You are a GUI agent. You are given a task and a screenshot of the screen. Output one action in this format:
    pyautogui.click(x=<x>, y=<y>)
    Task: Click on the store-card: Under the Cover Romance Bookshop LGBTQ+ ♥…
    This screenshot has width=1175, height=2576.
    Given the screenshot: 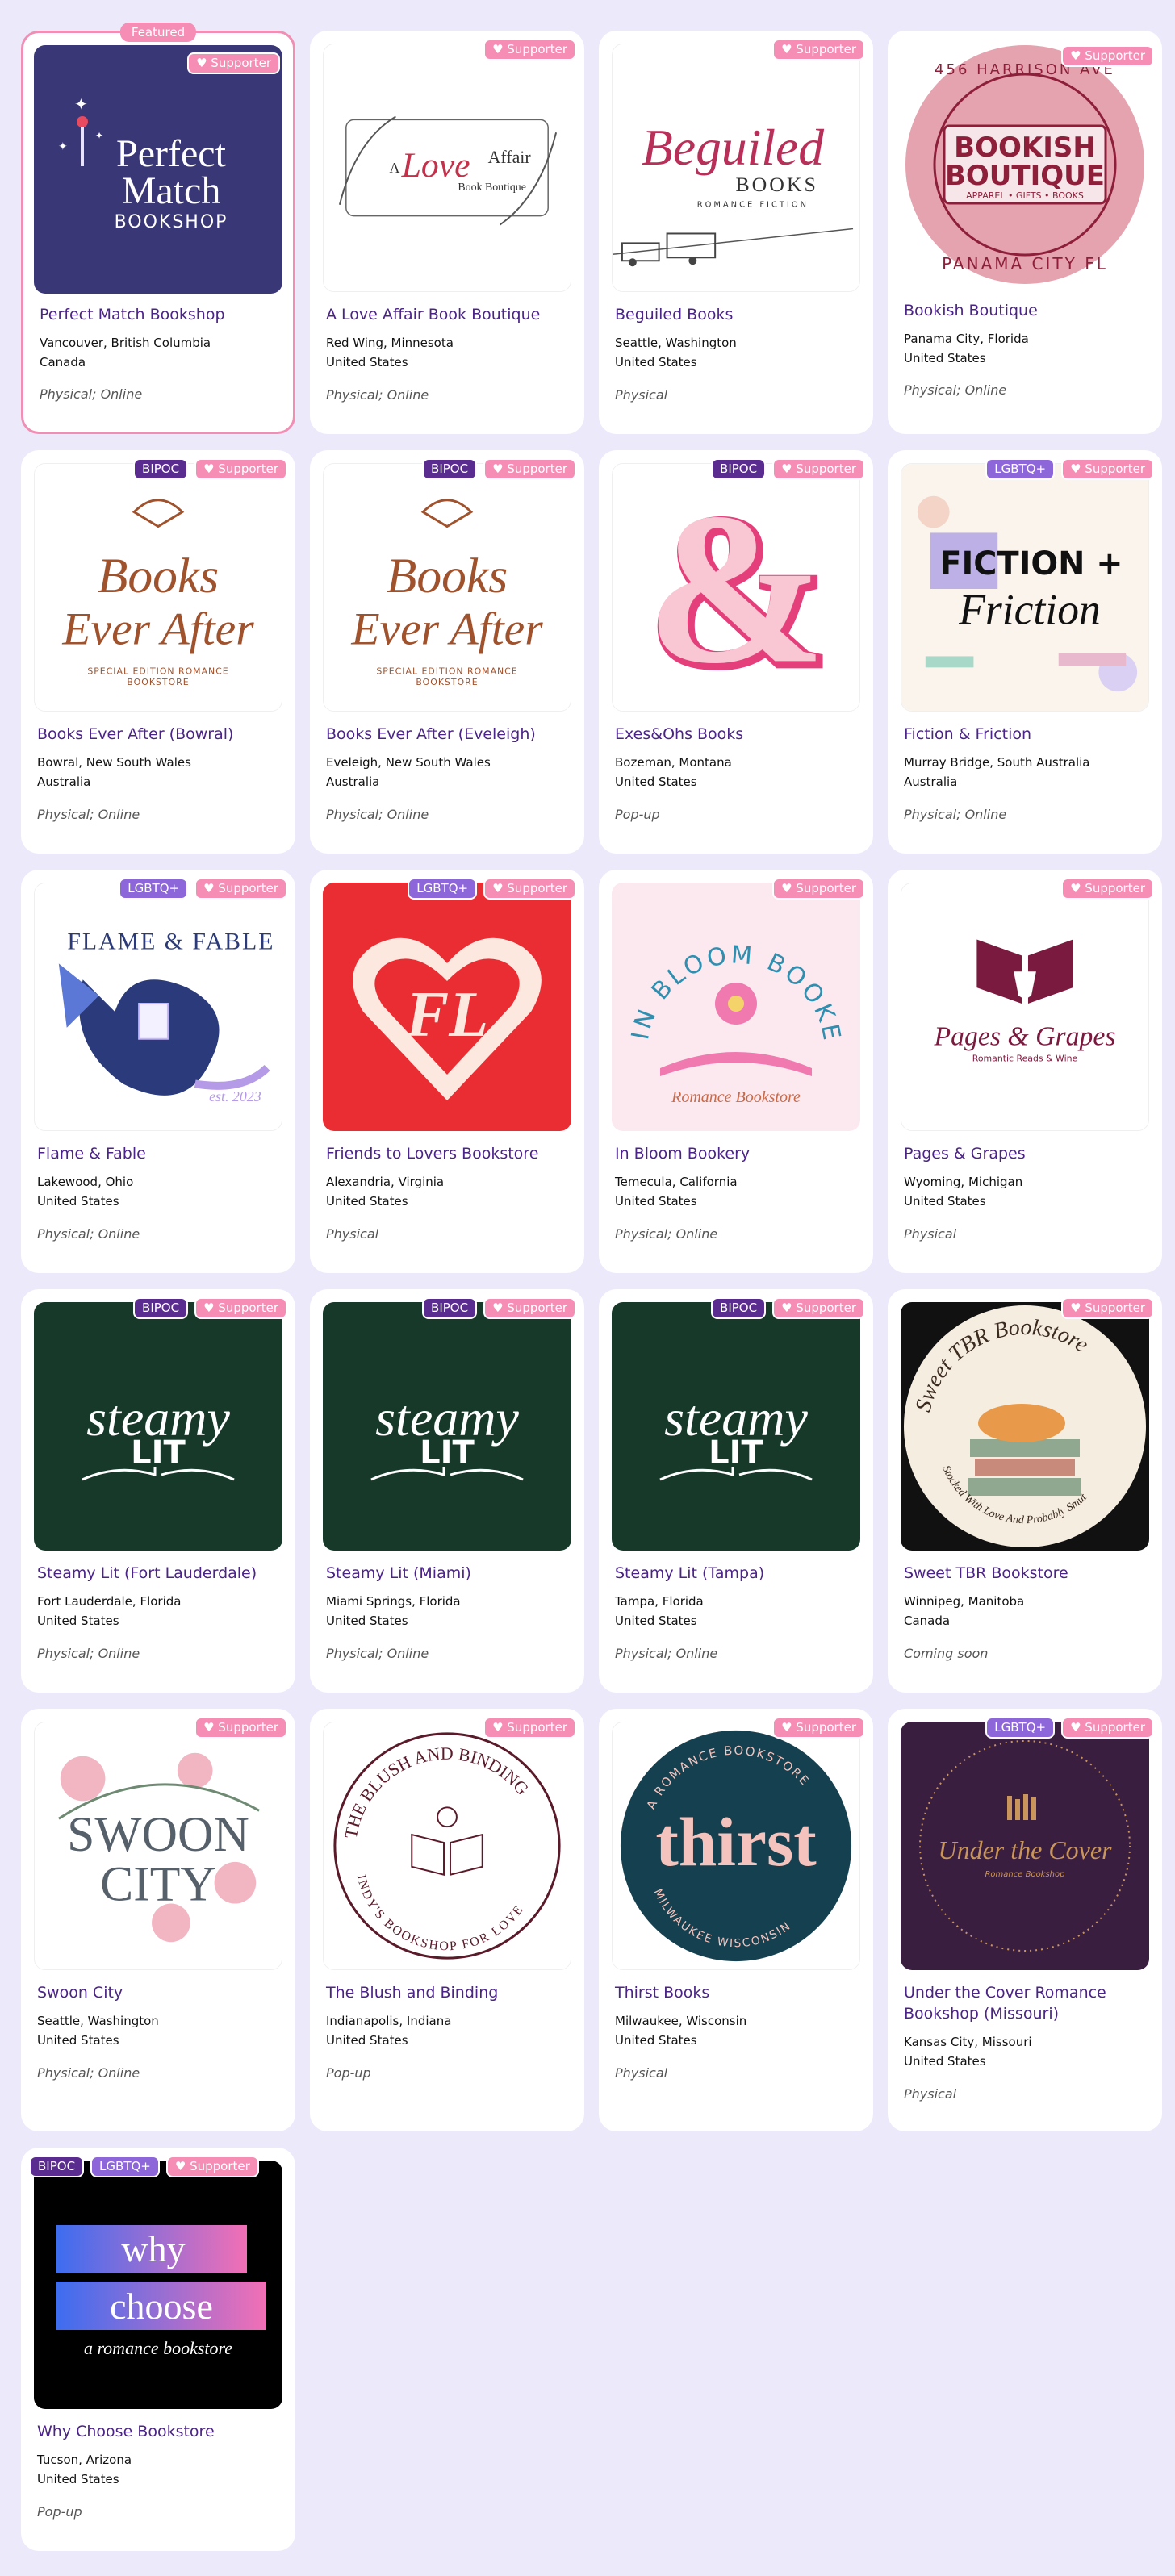 What is the action you would take?
    pyautogui.click(x=1025, y=1920)
    